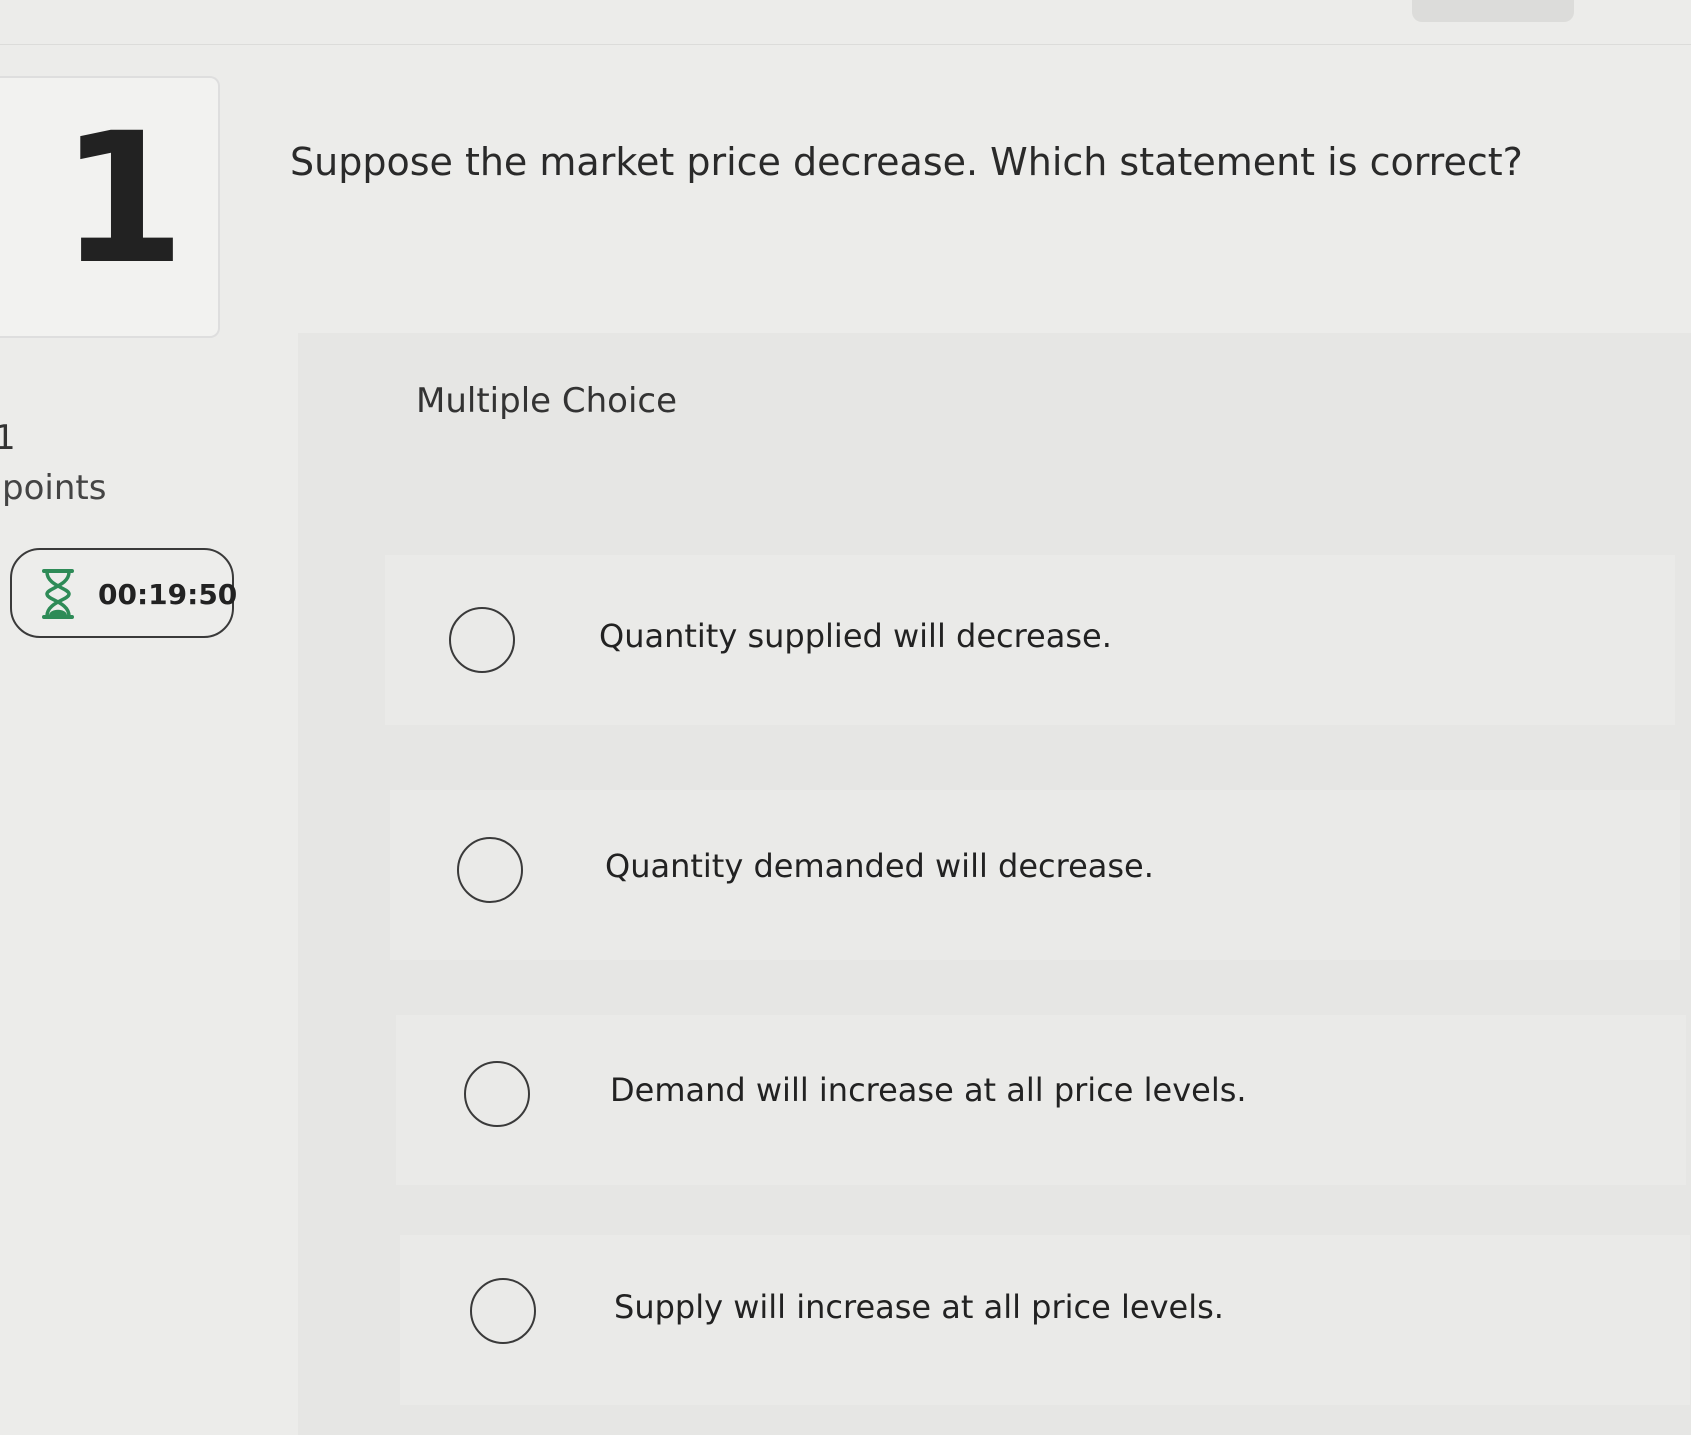 This screenshot has height=1435, width=1691. Describe the element at coordinates (879, 866) in the screenshot. I see `choice-text: Quantity demanded will decrease.` at that location.